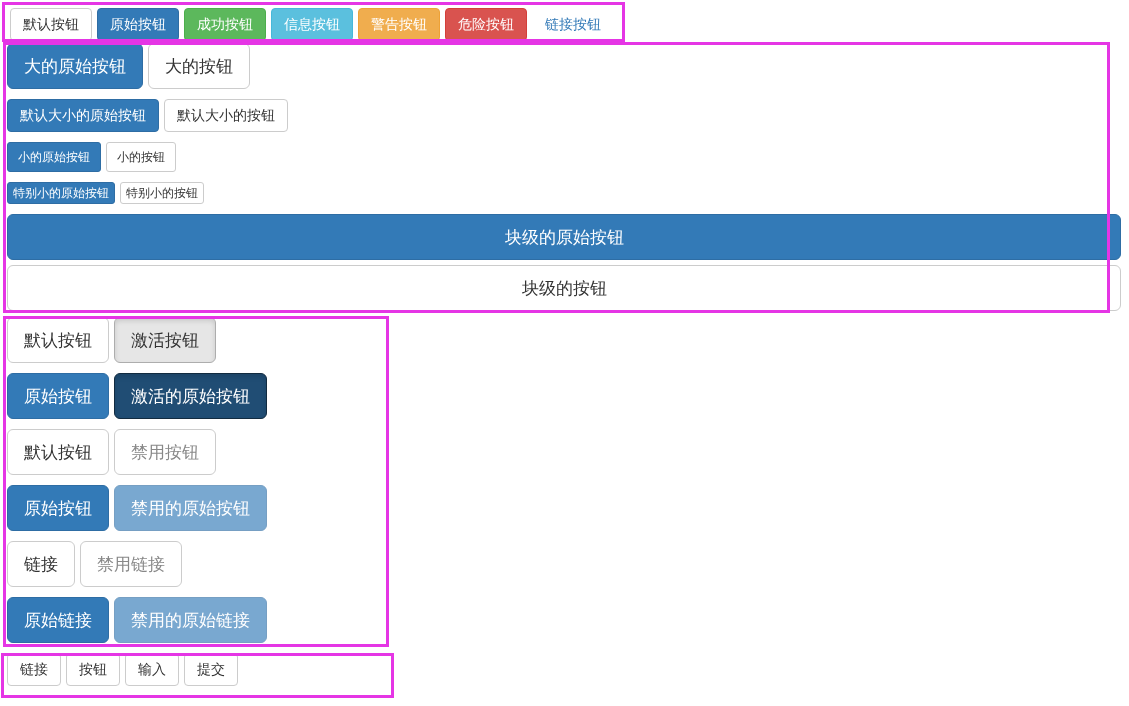  I want to click on button: 特别小的原始按钮, so click(61, 193).